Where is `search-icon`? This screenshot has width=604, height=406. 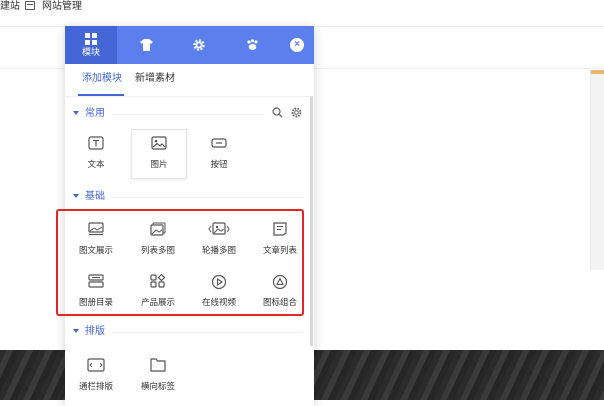
search-icon is located at coordinates (277, 112).